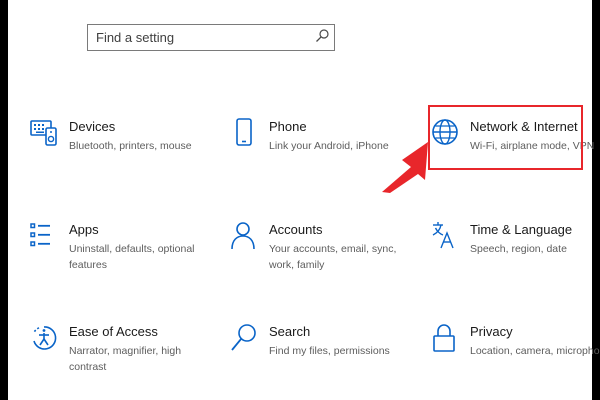 The width and height of the screenshot is (600, 400). What do you see at coordinates (130, 146) in the screenshot?
I see `tile-devices-description: Bluetooth, printers, mouse` at bounding box center [130, 146].